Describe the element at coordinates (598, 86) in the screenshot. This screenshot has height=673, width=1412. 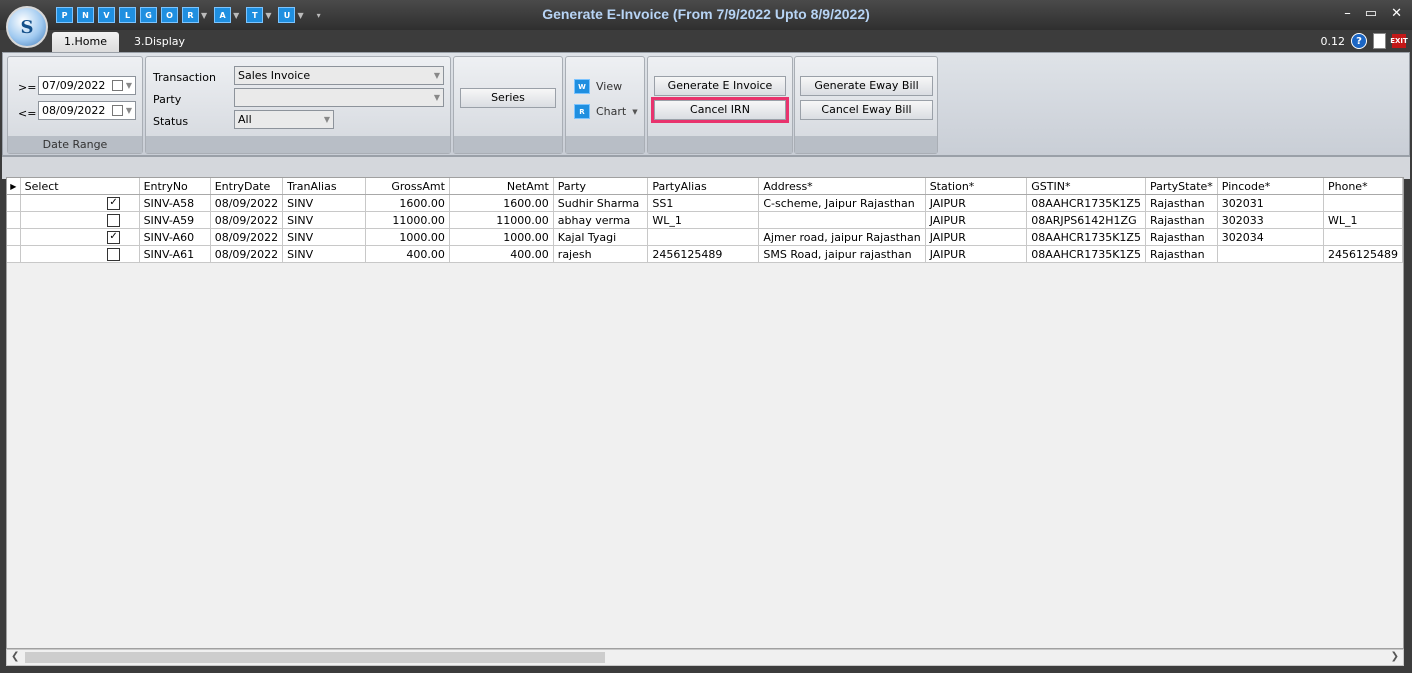
I see `view-button: W View` at that location.